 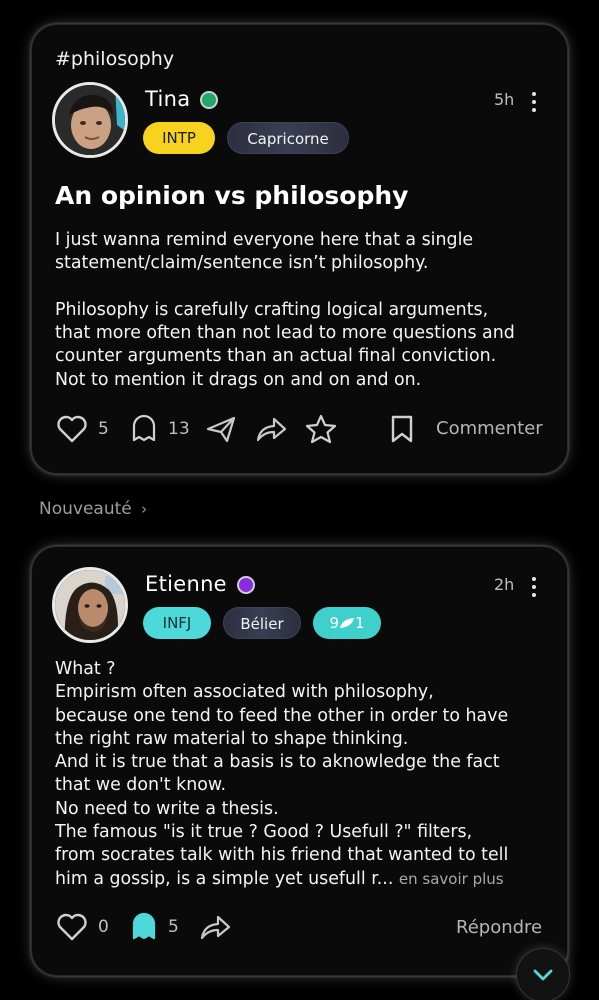 What do you see at coordinates (114, 59) in the screenshot?
I see `post-hashtag: #philosophy` at bounding box center [114, 59].